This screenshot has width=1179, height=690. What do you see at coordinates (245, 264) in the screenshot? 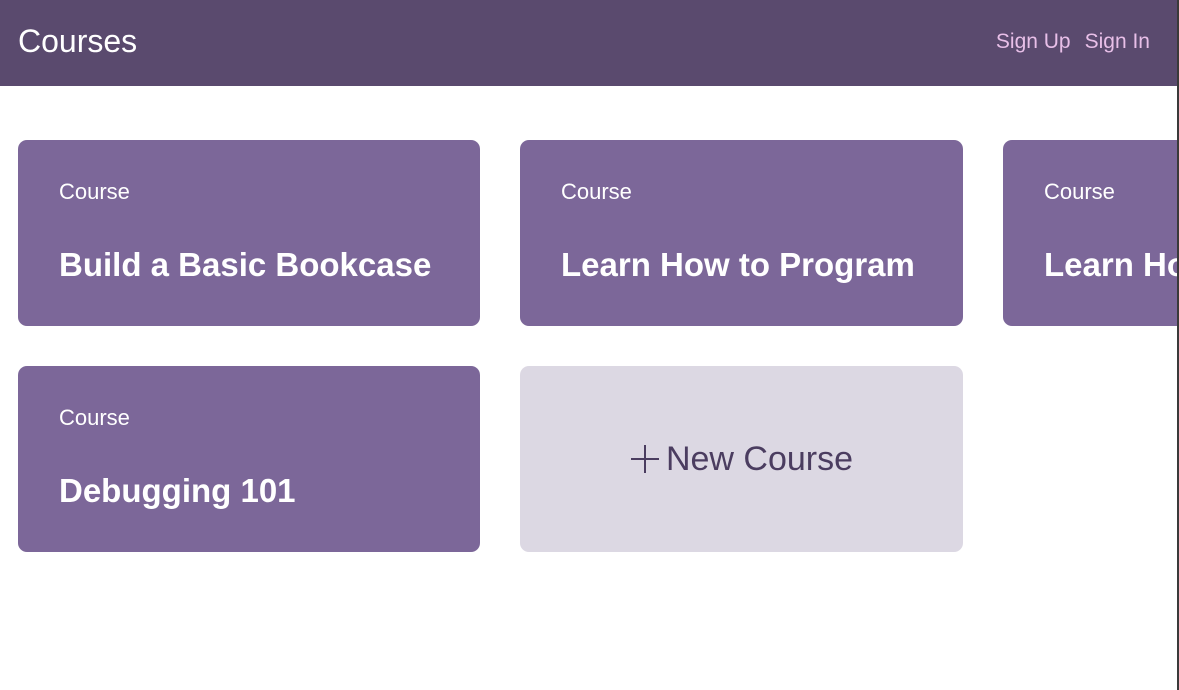
I see `course-card-title: Build a Basic Bookcase` at bounding box center [245, 264].